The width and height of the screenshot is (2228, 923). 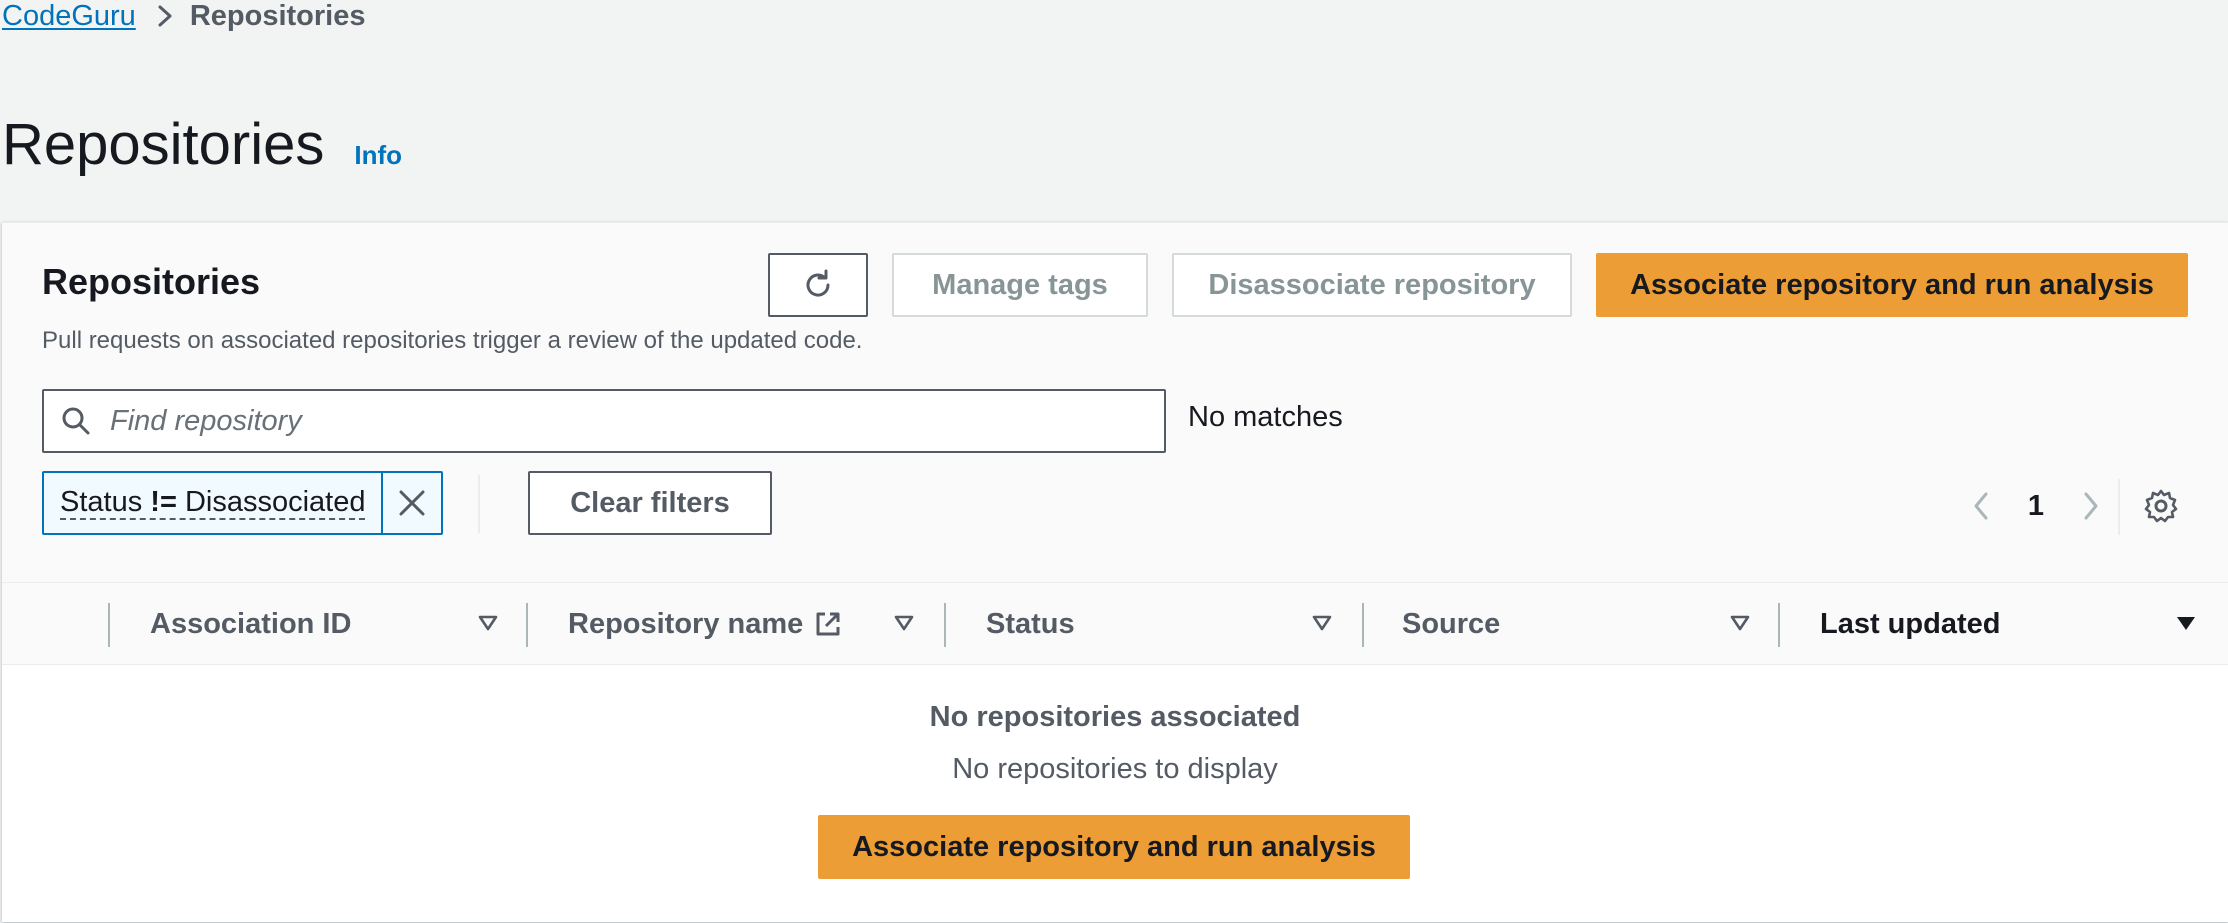 I want to click on remove-filter-button, so click(x=412, y=503).